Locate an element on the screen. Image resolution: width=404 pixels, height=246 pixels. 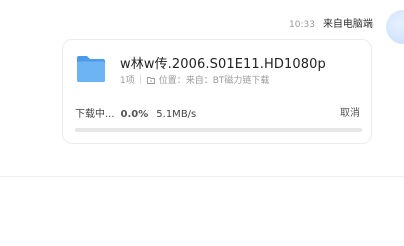
file-meta: 1项 位置：来自：BT磁力链下载 is located at coordinates (194, 79).